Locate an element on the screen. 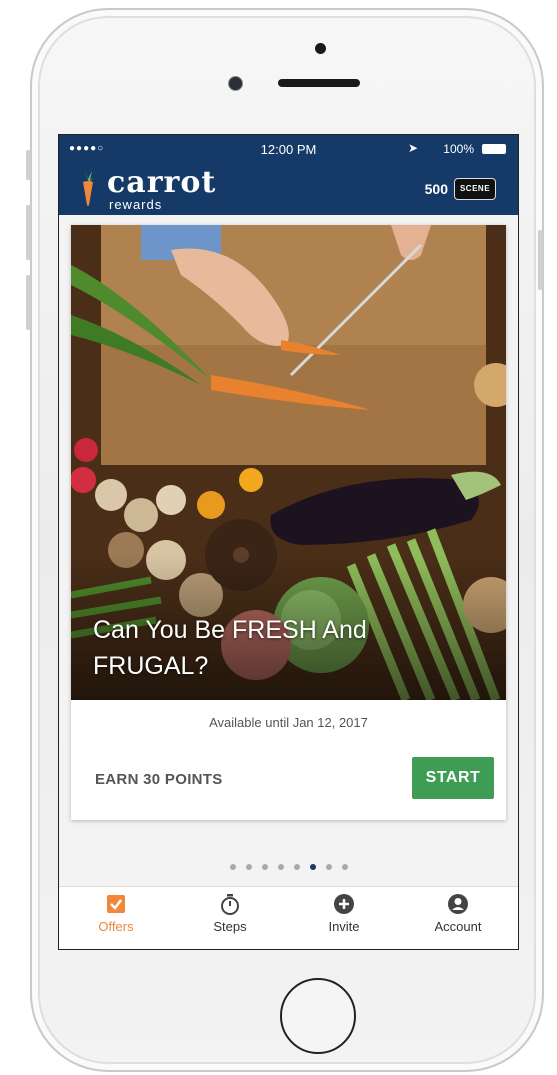 The image size is (557, 1075). offer-title: Can You Be FRESH And FRUGAL? is located at coordinates (230, 648).